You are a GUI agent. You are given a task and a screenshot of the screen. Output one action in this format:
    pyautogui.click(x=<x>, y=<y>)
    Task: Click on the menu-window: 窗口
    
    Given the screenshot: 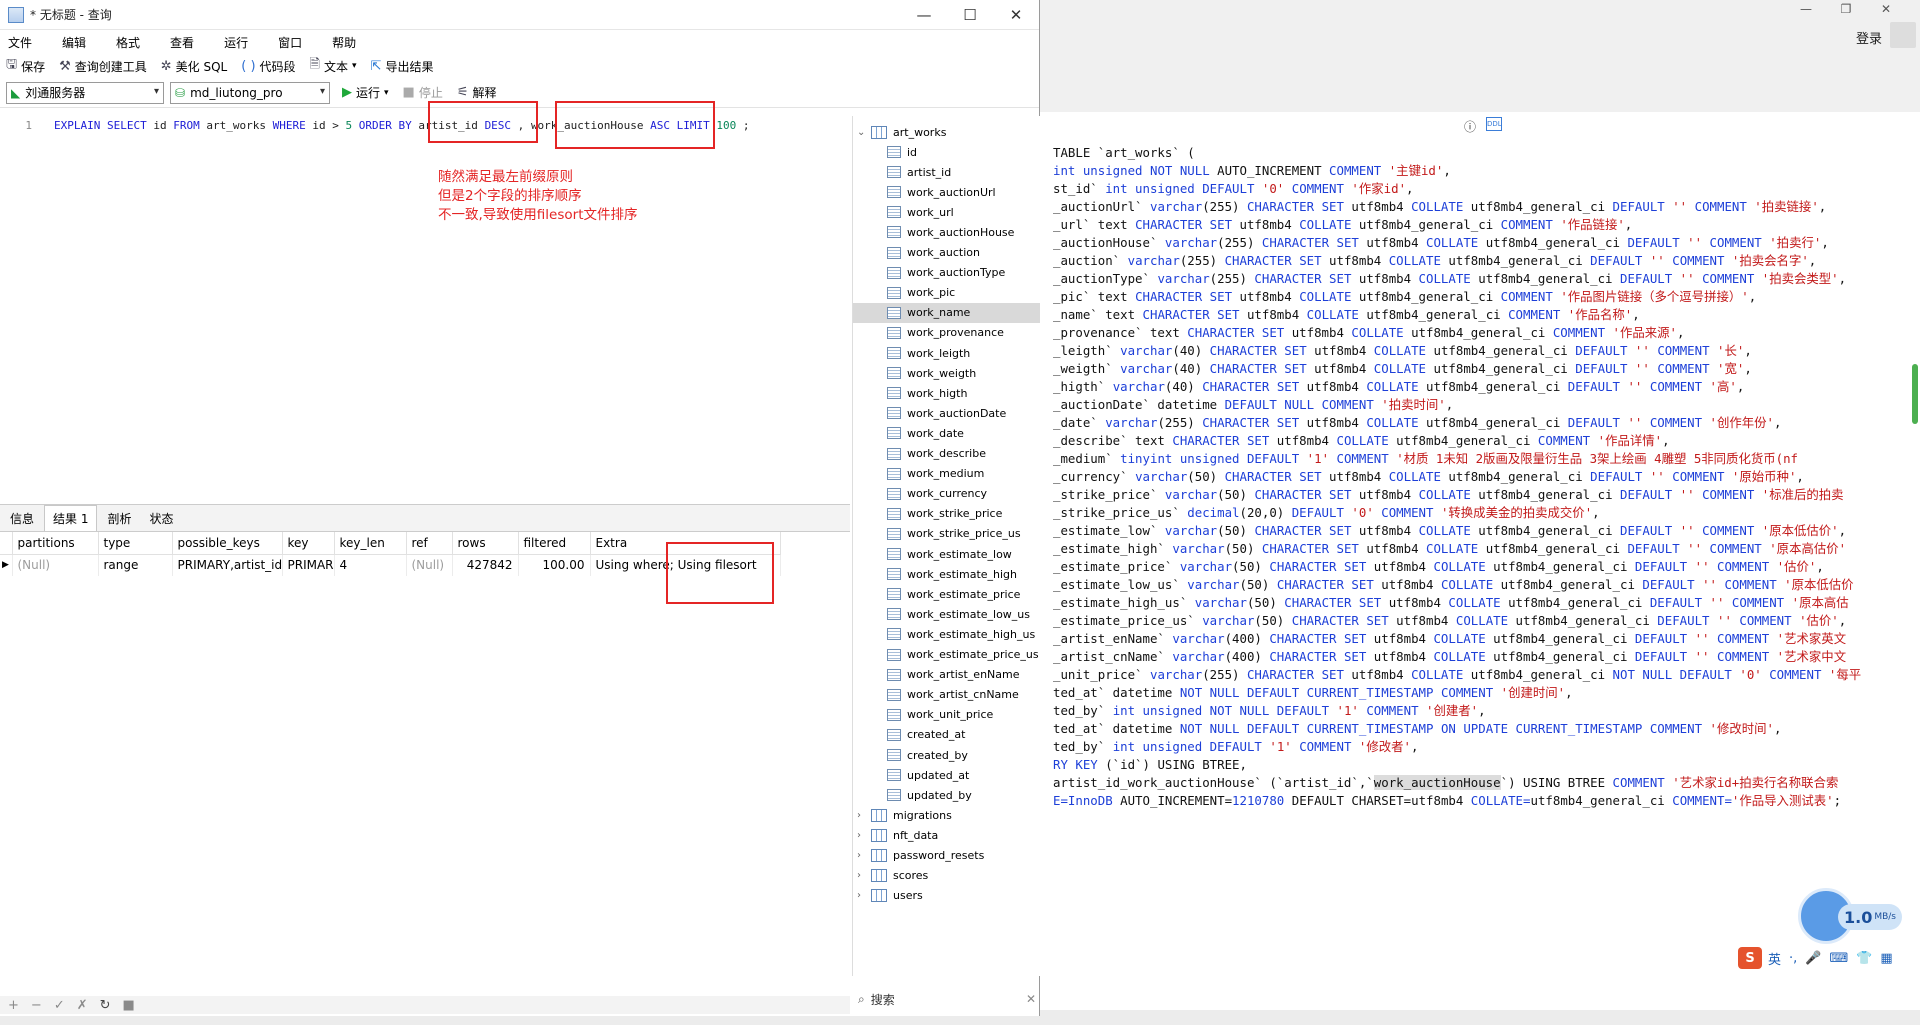 What is the action you would take?
    pyautogui.click(x=292, y=42)
    